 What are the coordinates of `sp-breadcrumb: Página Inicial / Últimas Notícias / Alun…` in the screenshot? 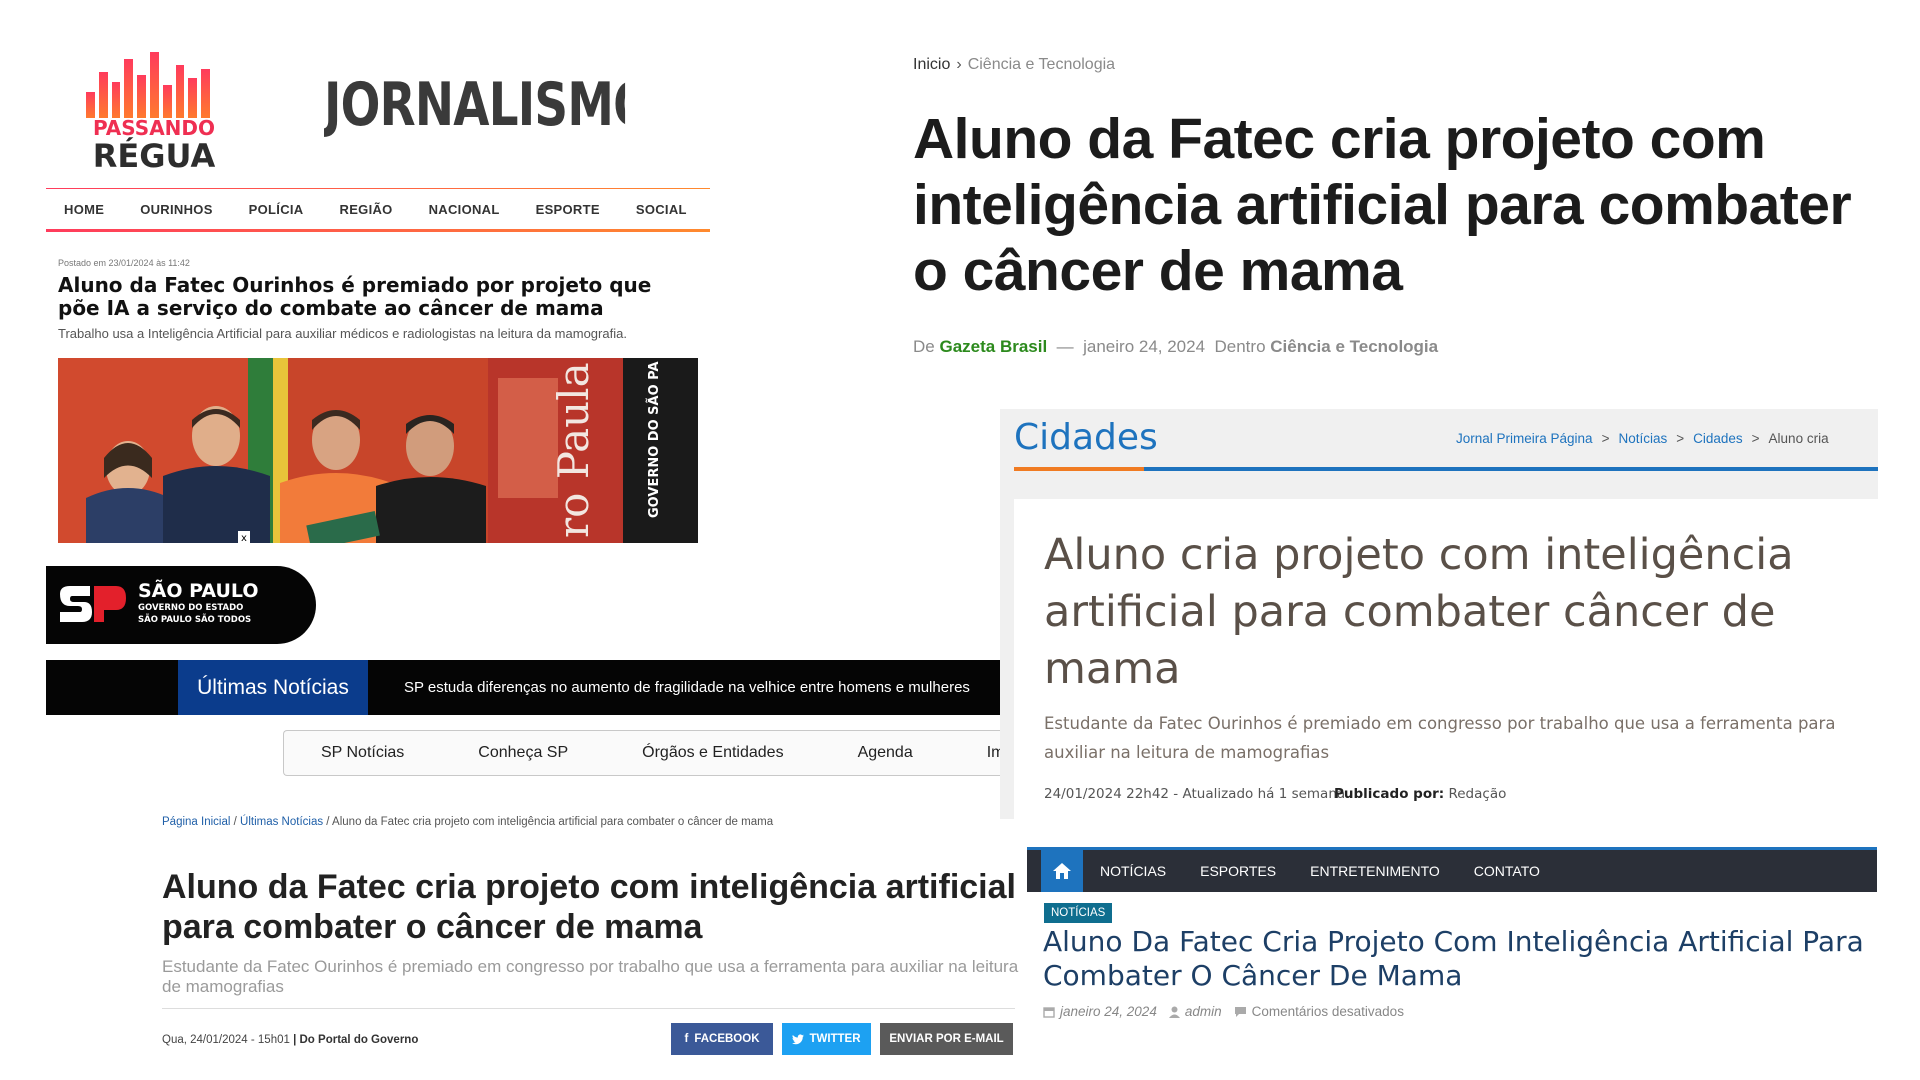 It's located at (467, 822).